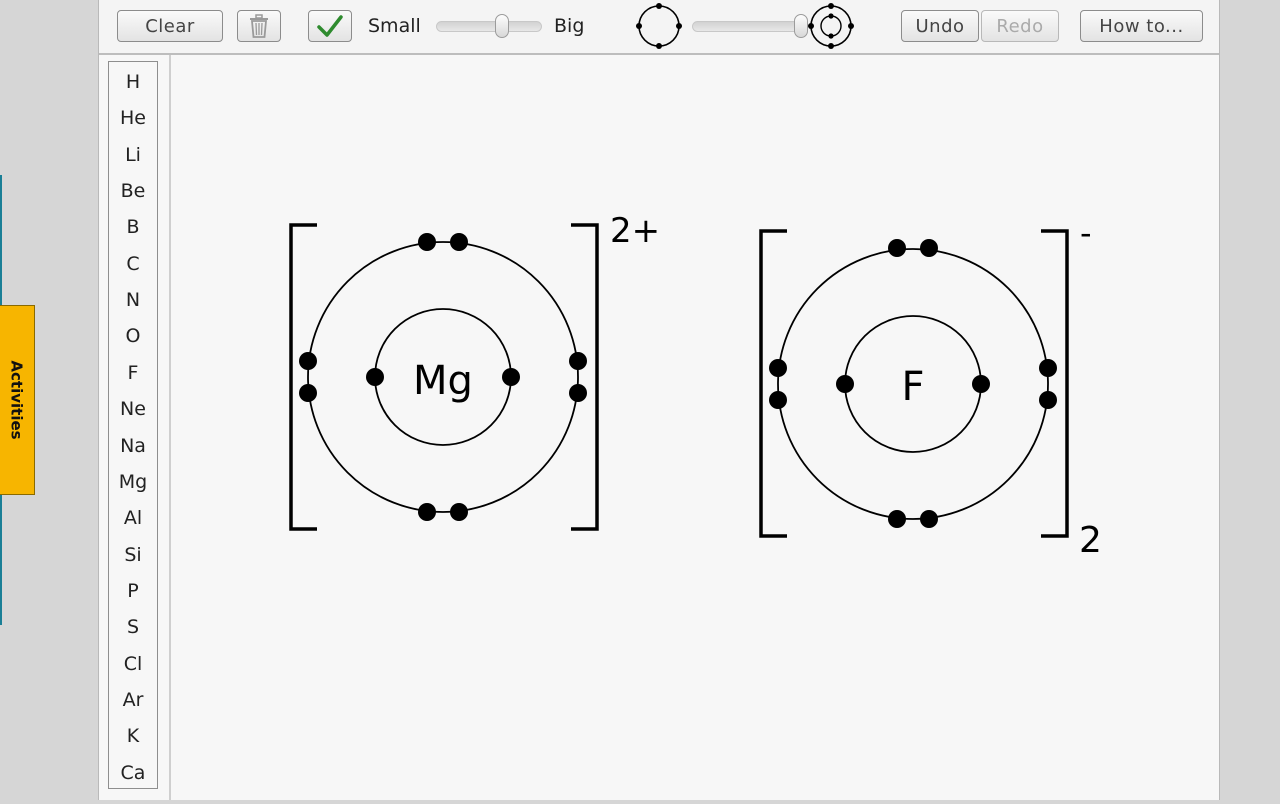 The height and width of the screenshot is (804, 1280). Describe the element at coordinates (133, 191) in the screenshot. I see `element-item: Be` at that location.